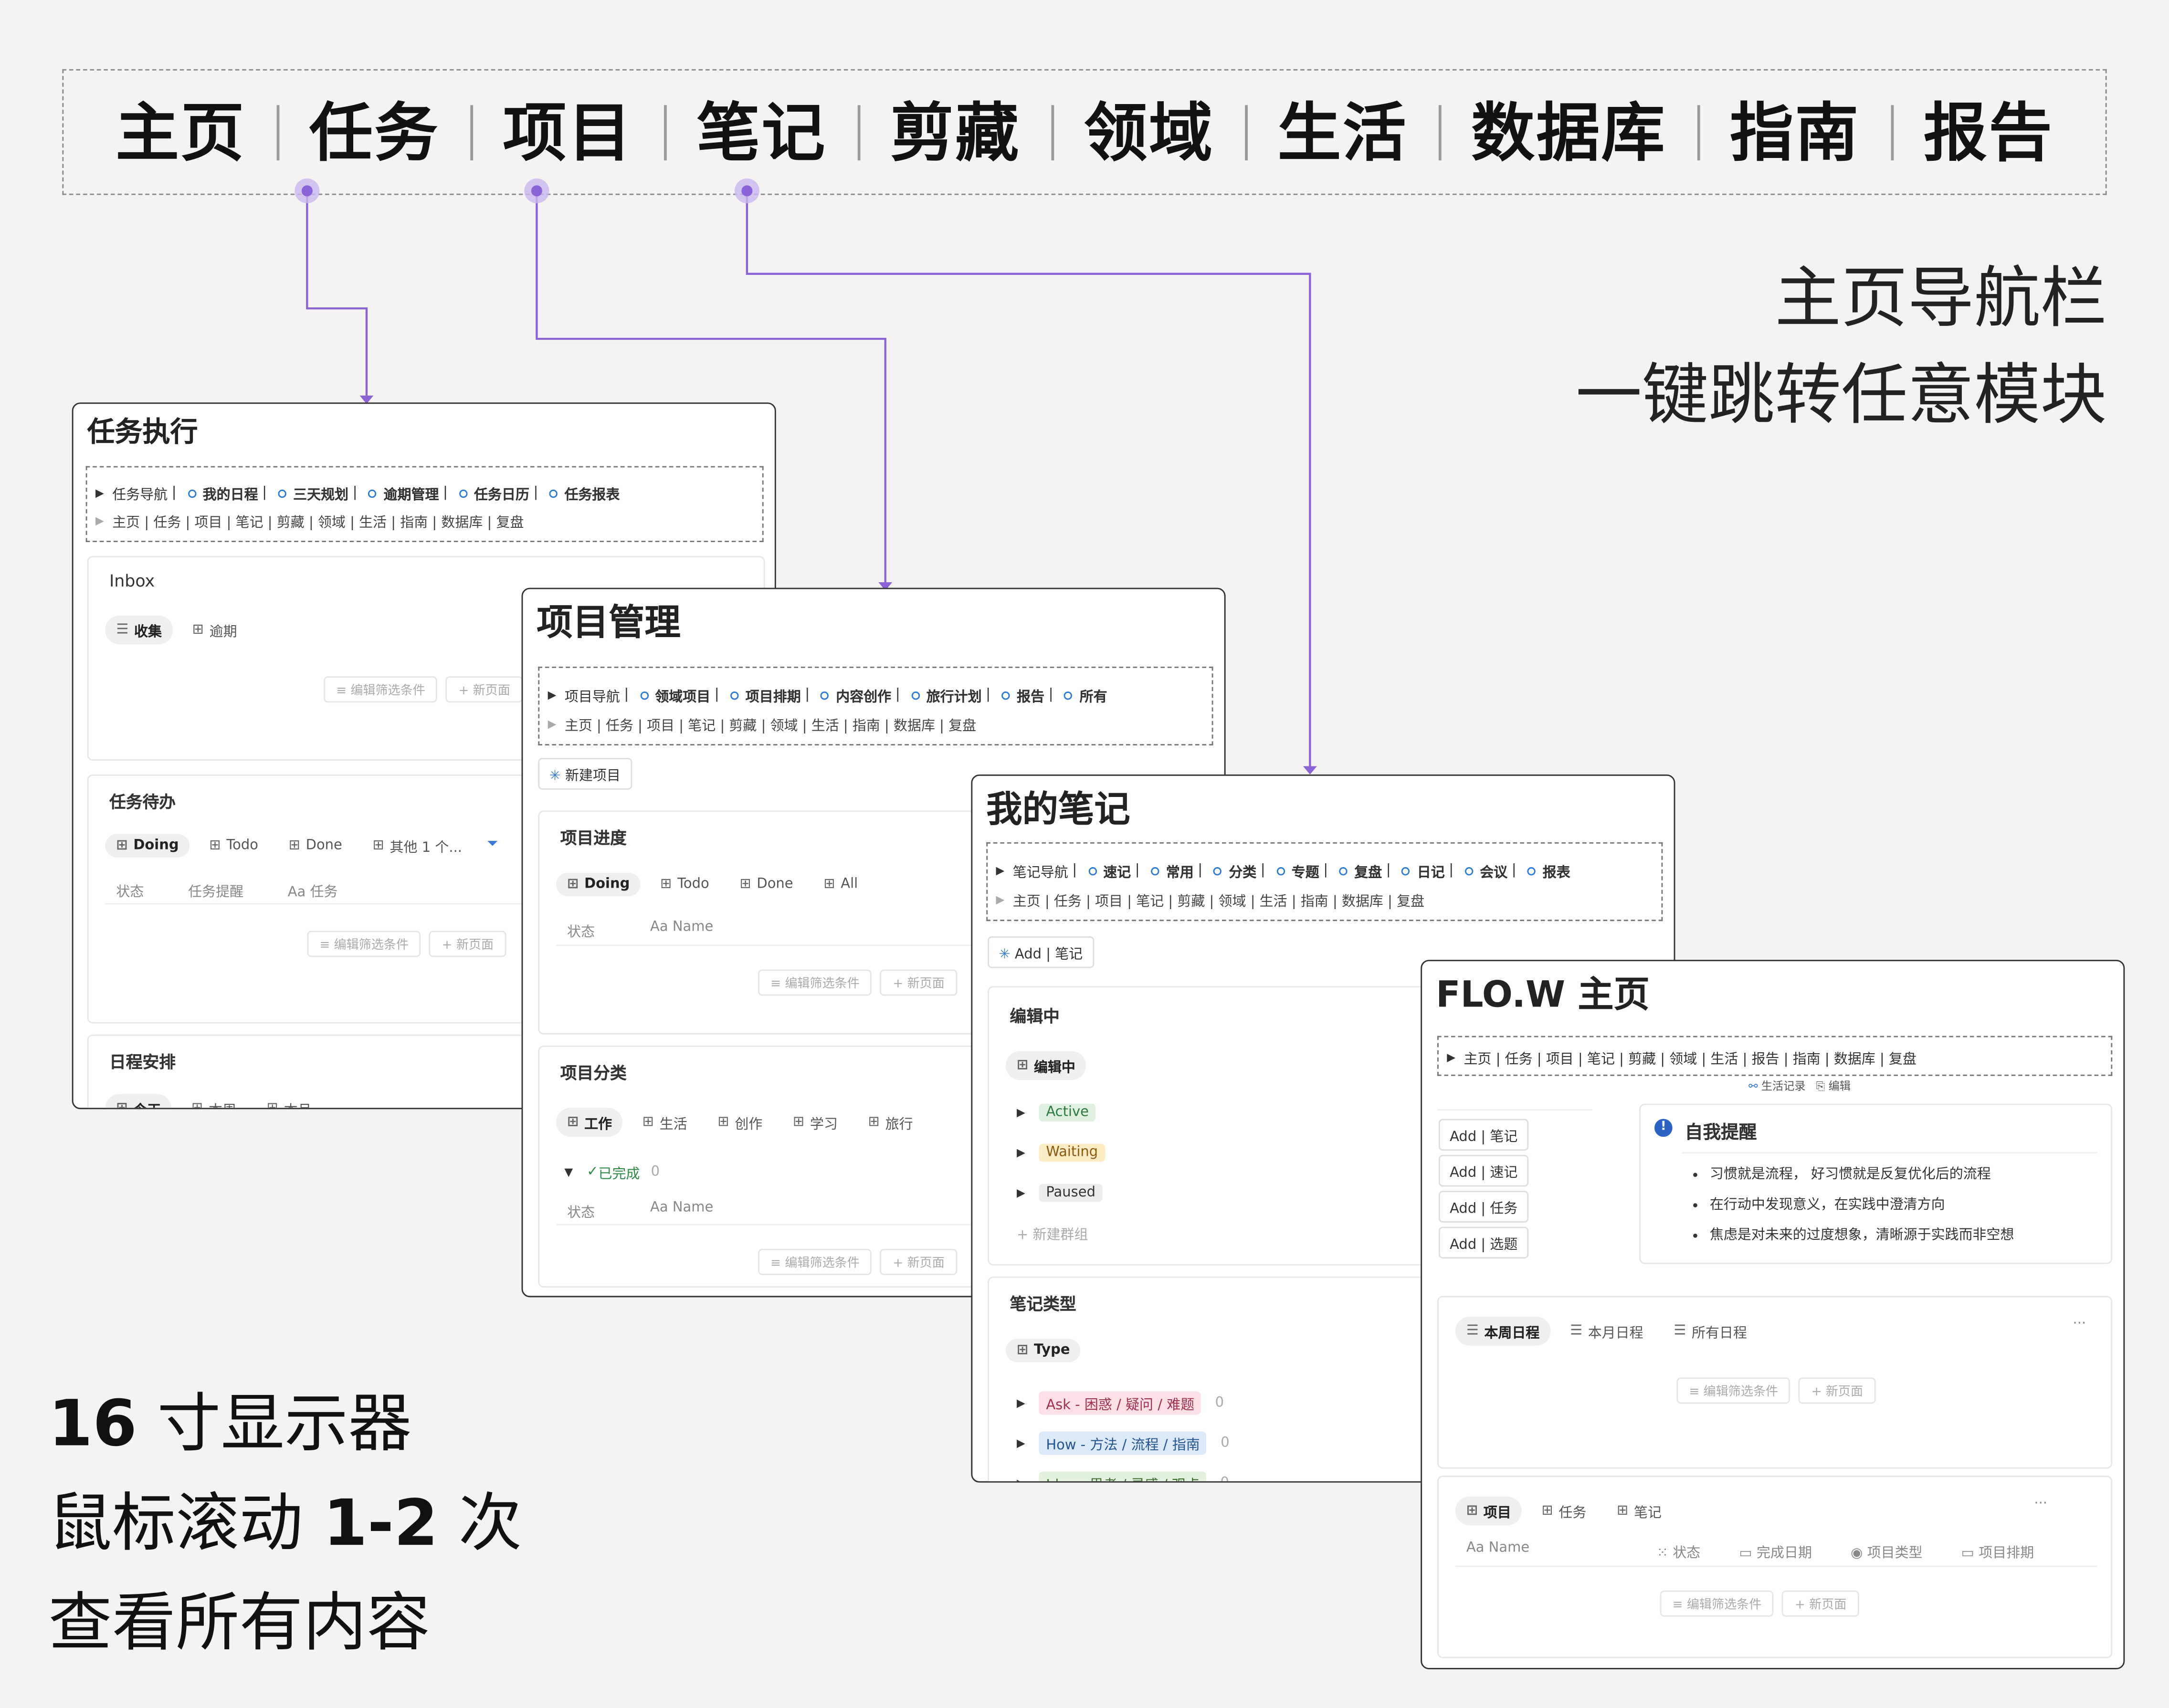 This screenshot has width=2169, height=1708. What do you see at coordinates (1783, 1086) in the screenshot?
I see `life-record-link: 生活记录` at bounding box center [1783, 1086].